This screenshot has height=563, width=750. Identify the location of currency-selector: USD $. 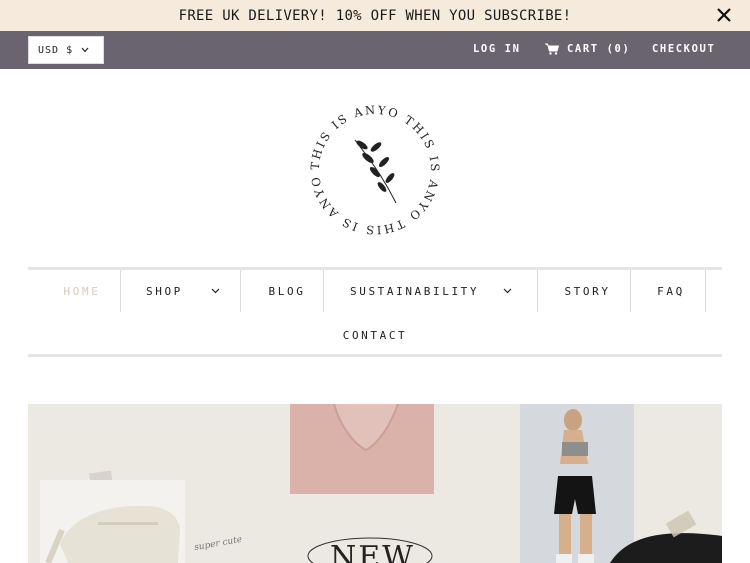
(66, 50).